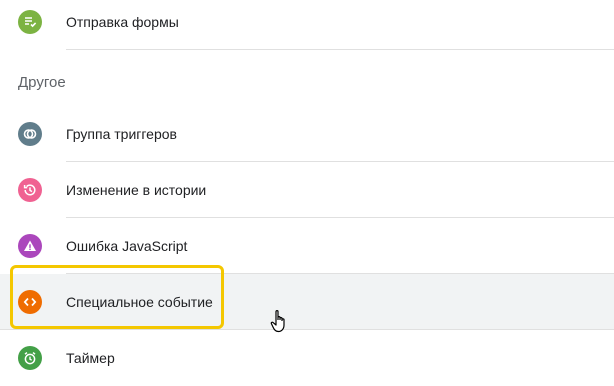 Image resolution: width=614 pixels, height=386 pixels. I want to click on trigger-item-label: Ошибка JavaScript, so click(127, 246).